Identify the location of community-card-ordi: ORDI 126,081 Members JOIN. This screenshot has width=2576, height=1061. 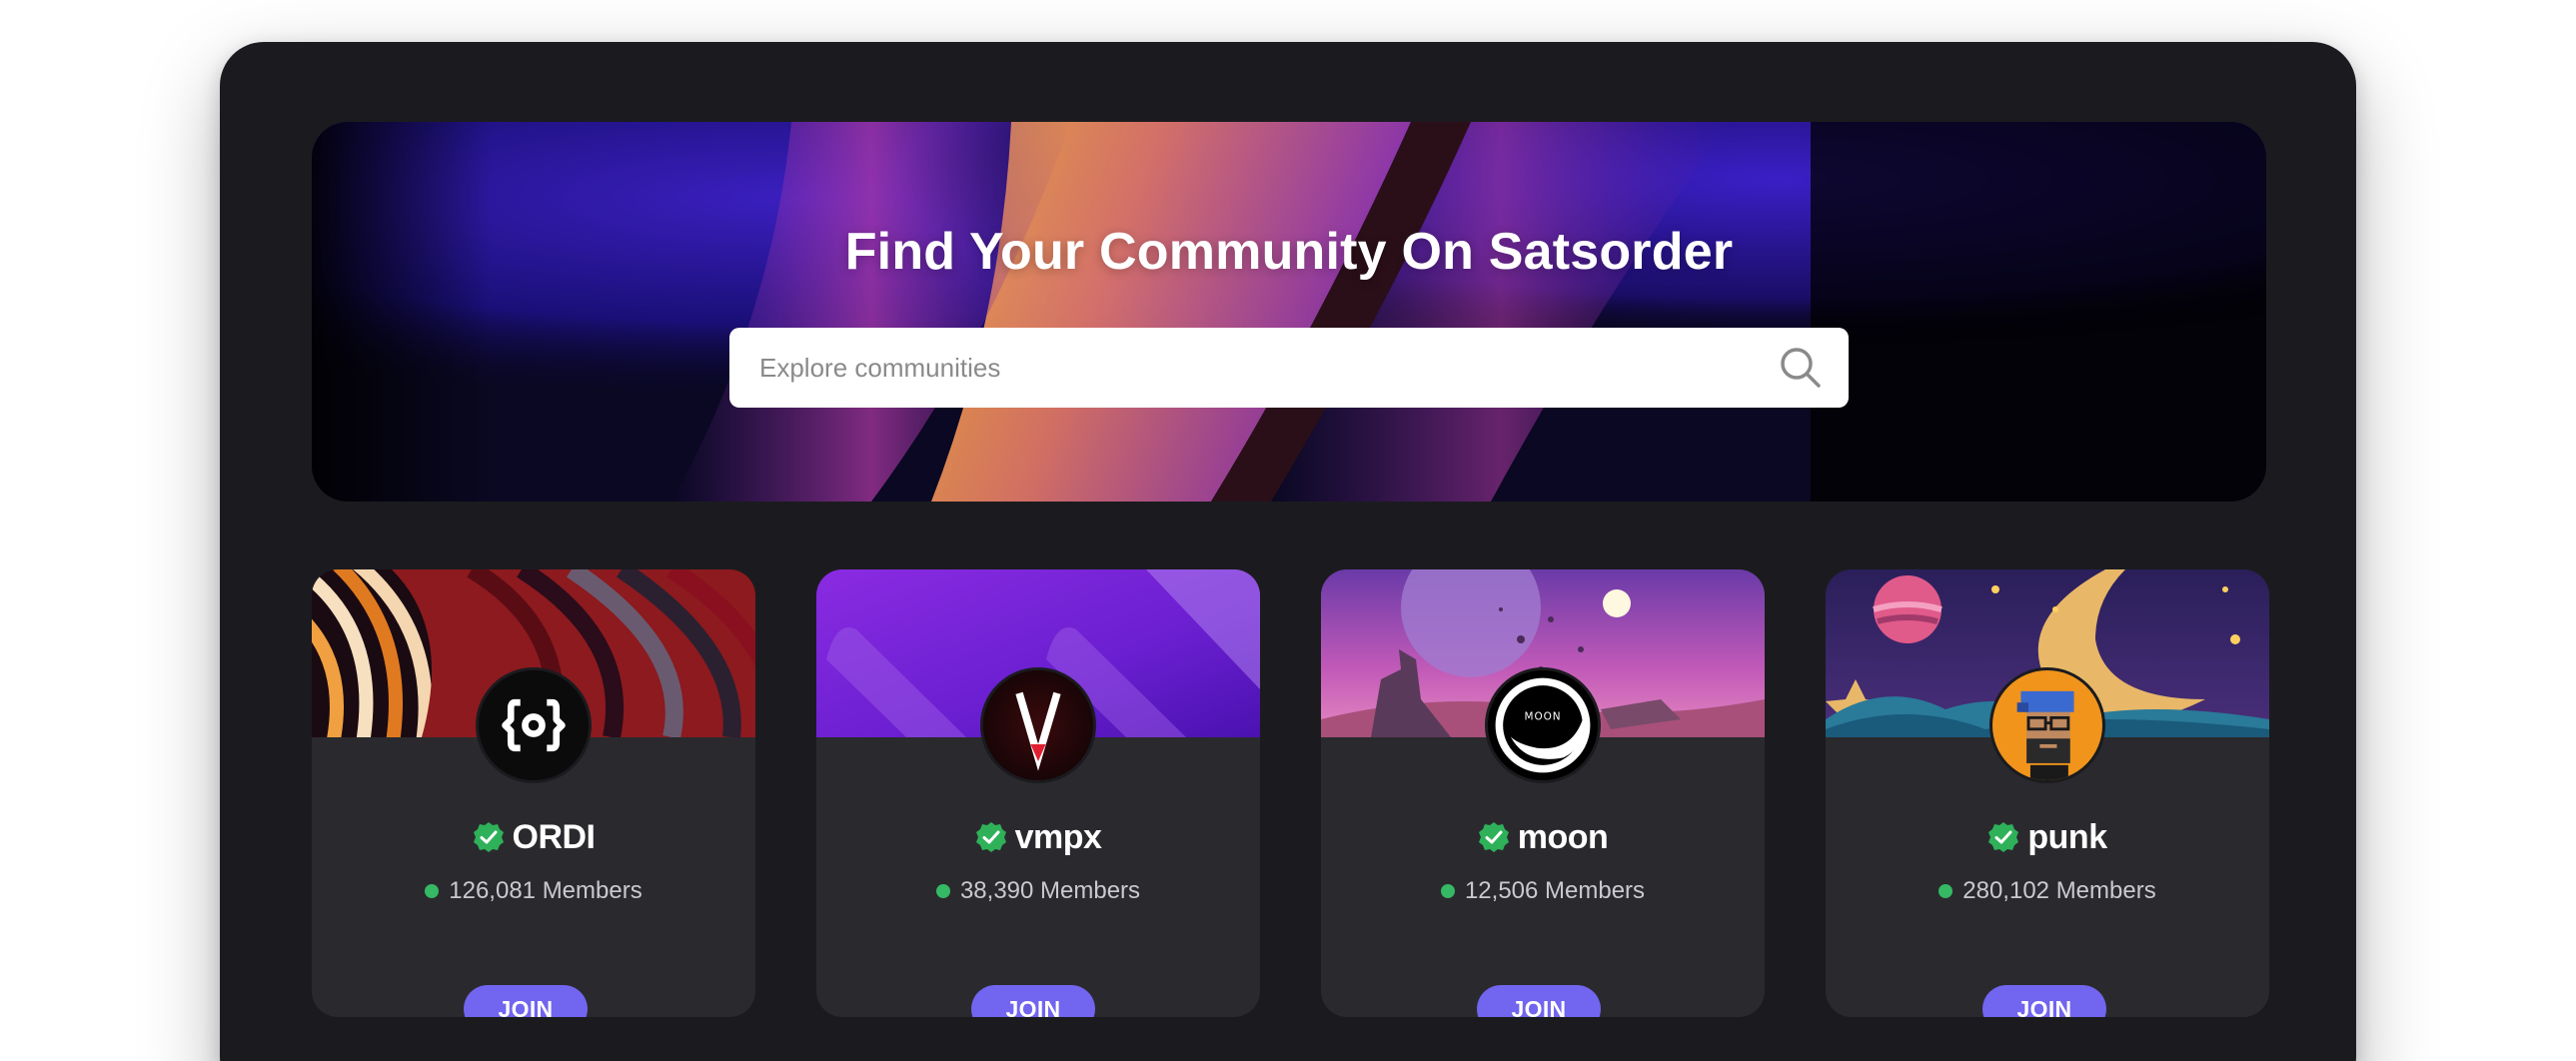
(533, 793).